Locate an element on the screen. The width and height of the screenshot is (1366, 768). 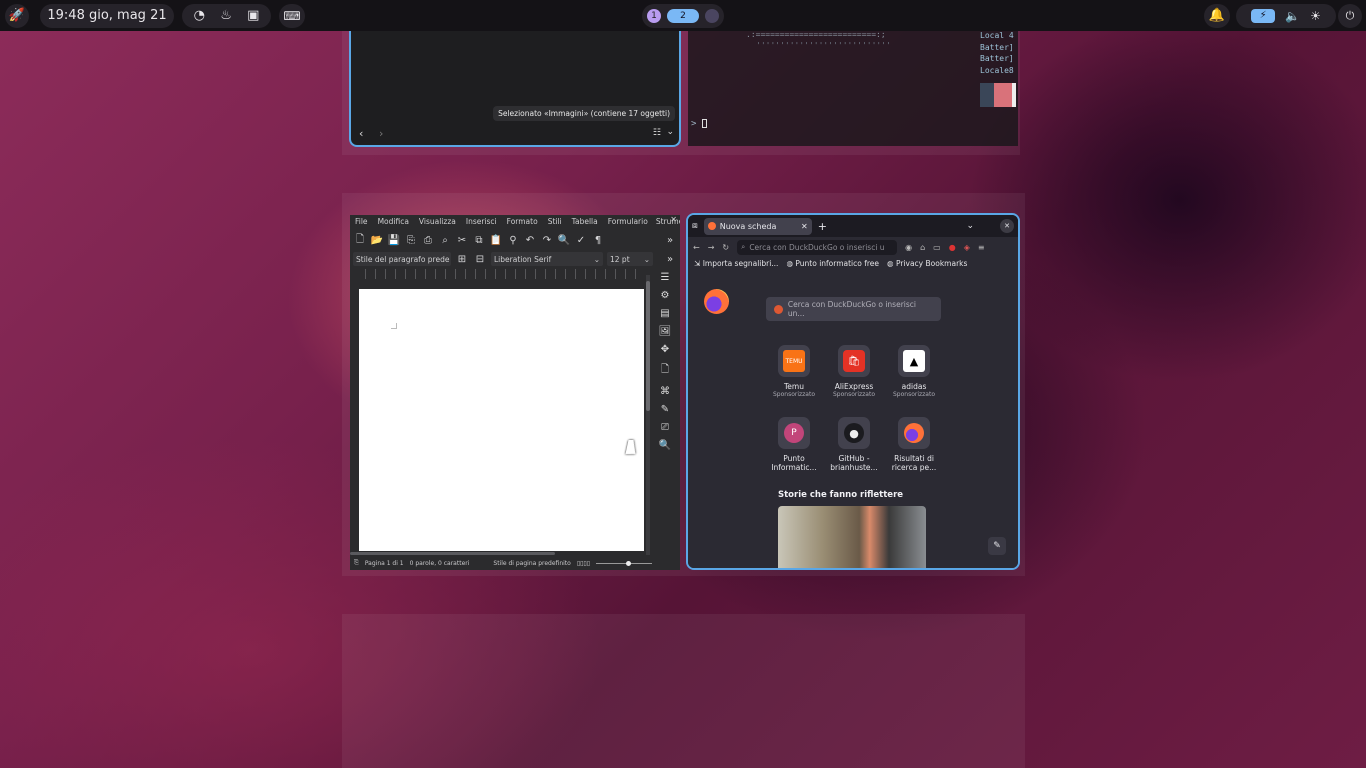
shortcut-adidas: ▲ adidas Sponsorizzato is located at coordinates (914, 371).